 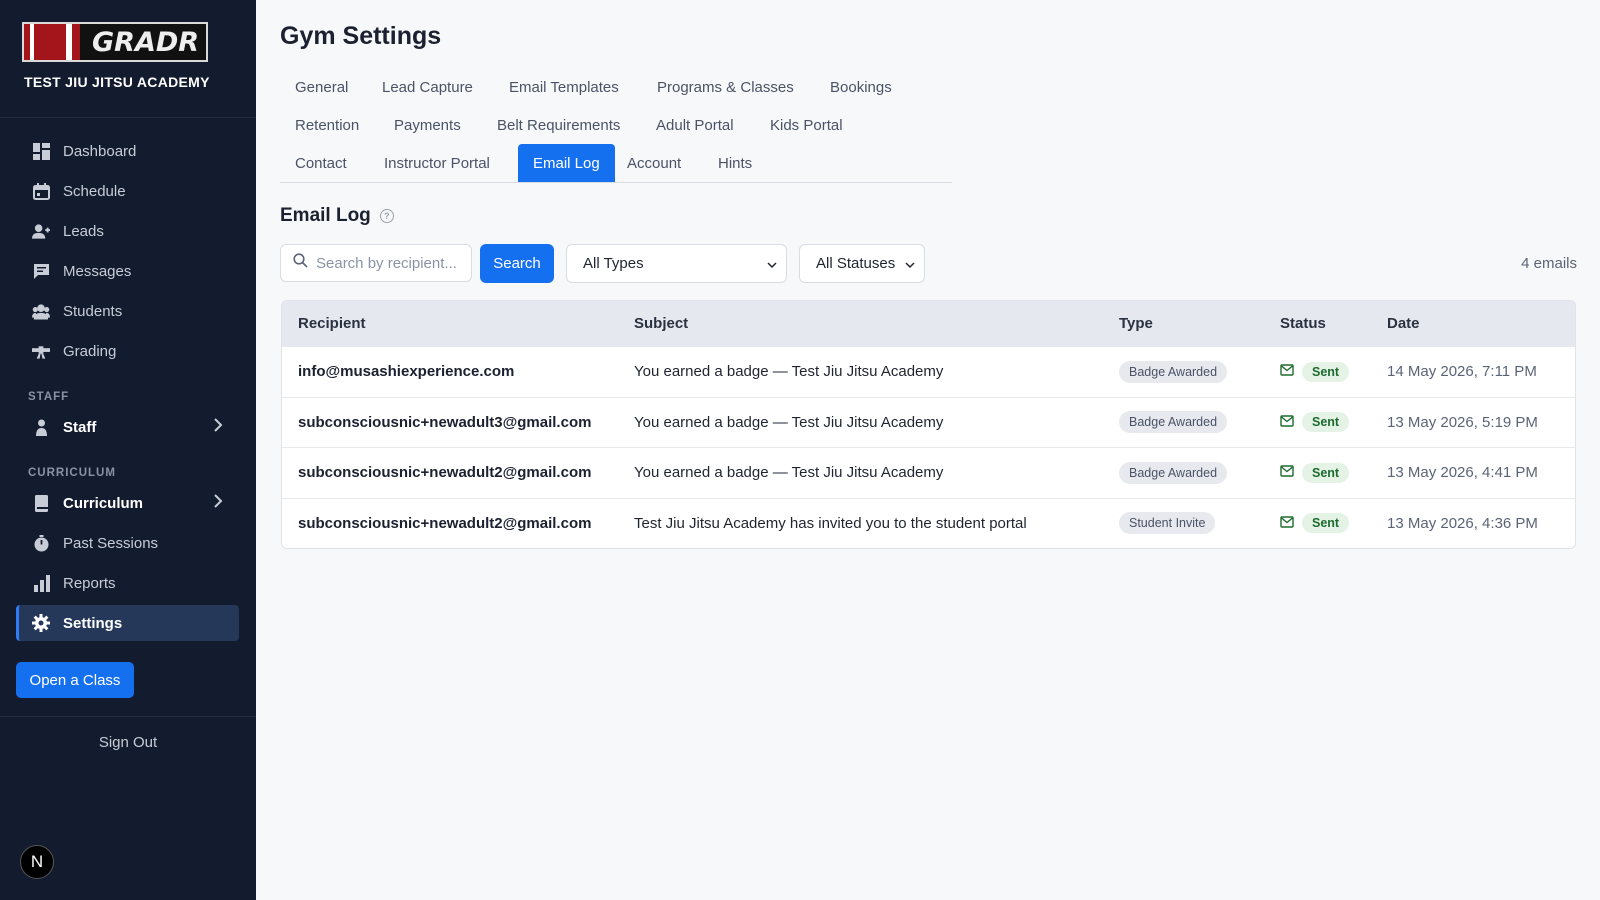 I want to click on recipient-cell: info@musashiexperience.com, so click(x=406, y=372).